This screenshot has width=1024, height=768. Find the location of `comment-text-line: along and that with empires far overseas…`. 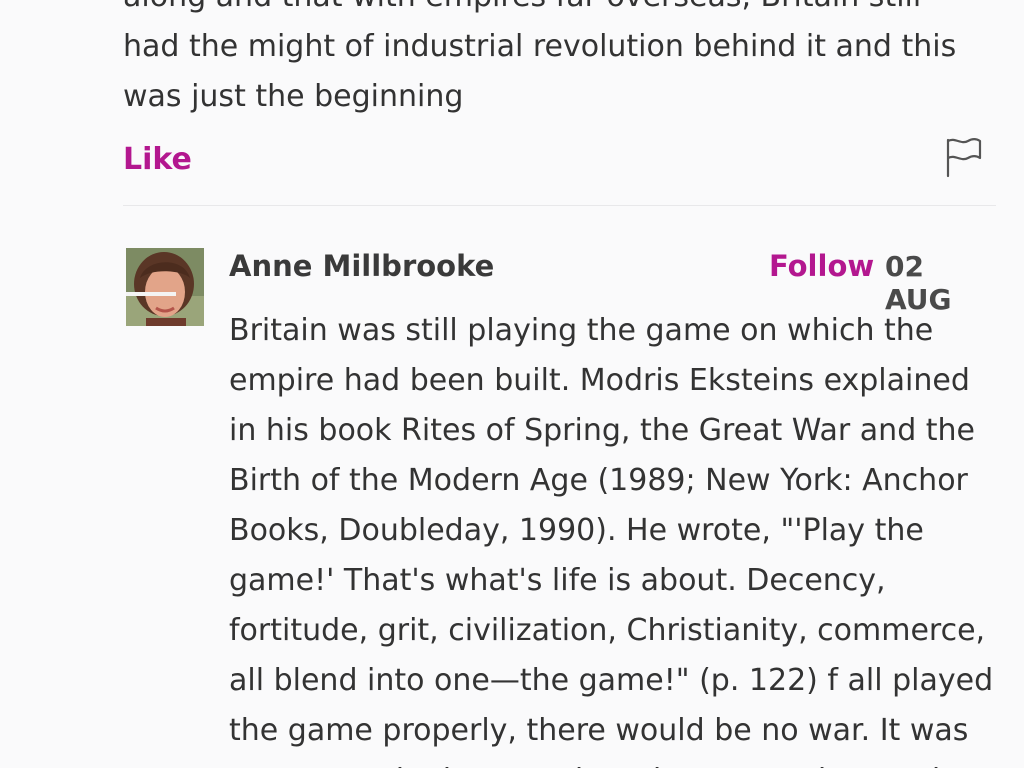

comment-text-line: along and that with empires far overseas… is located at coordinates (563, 11).